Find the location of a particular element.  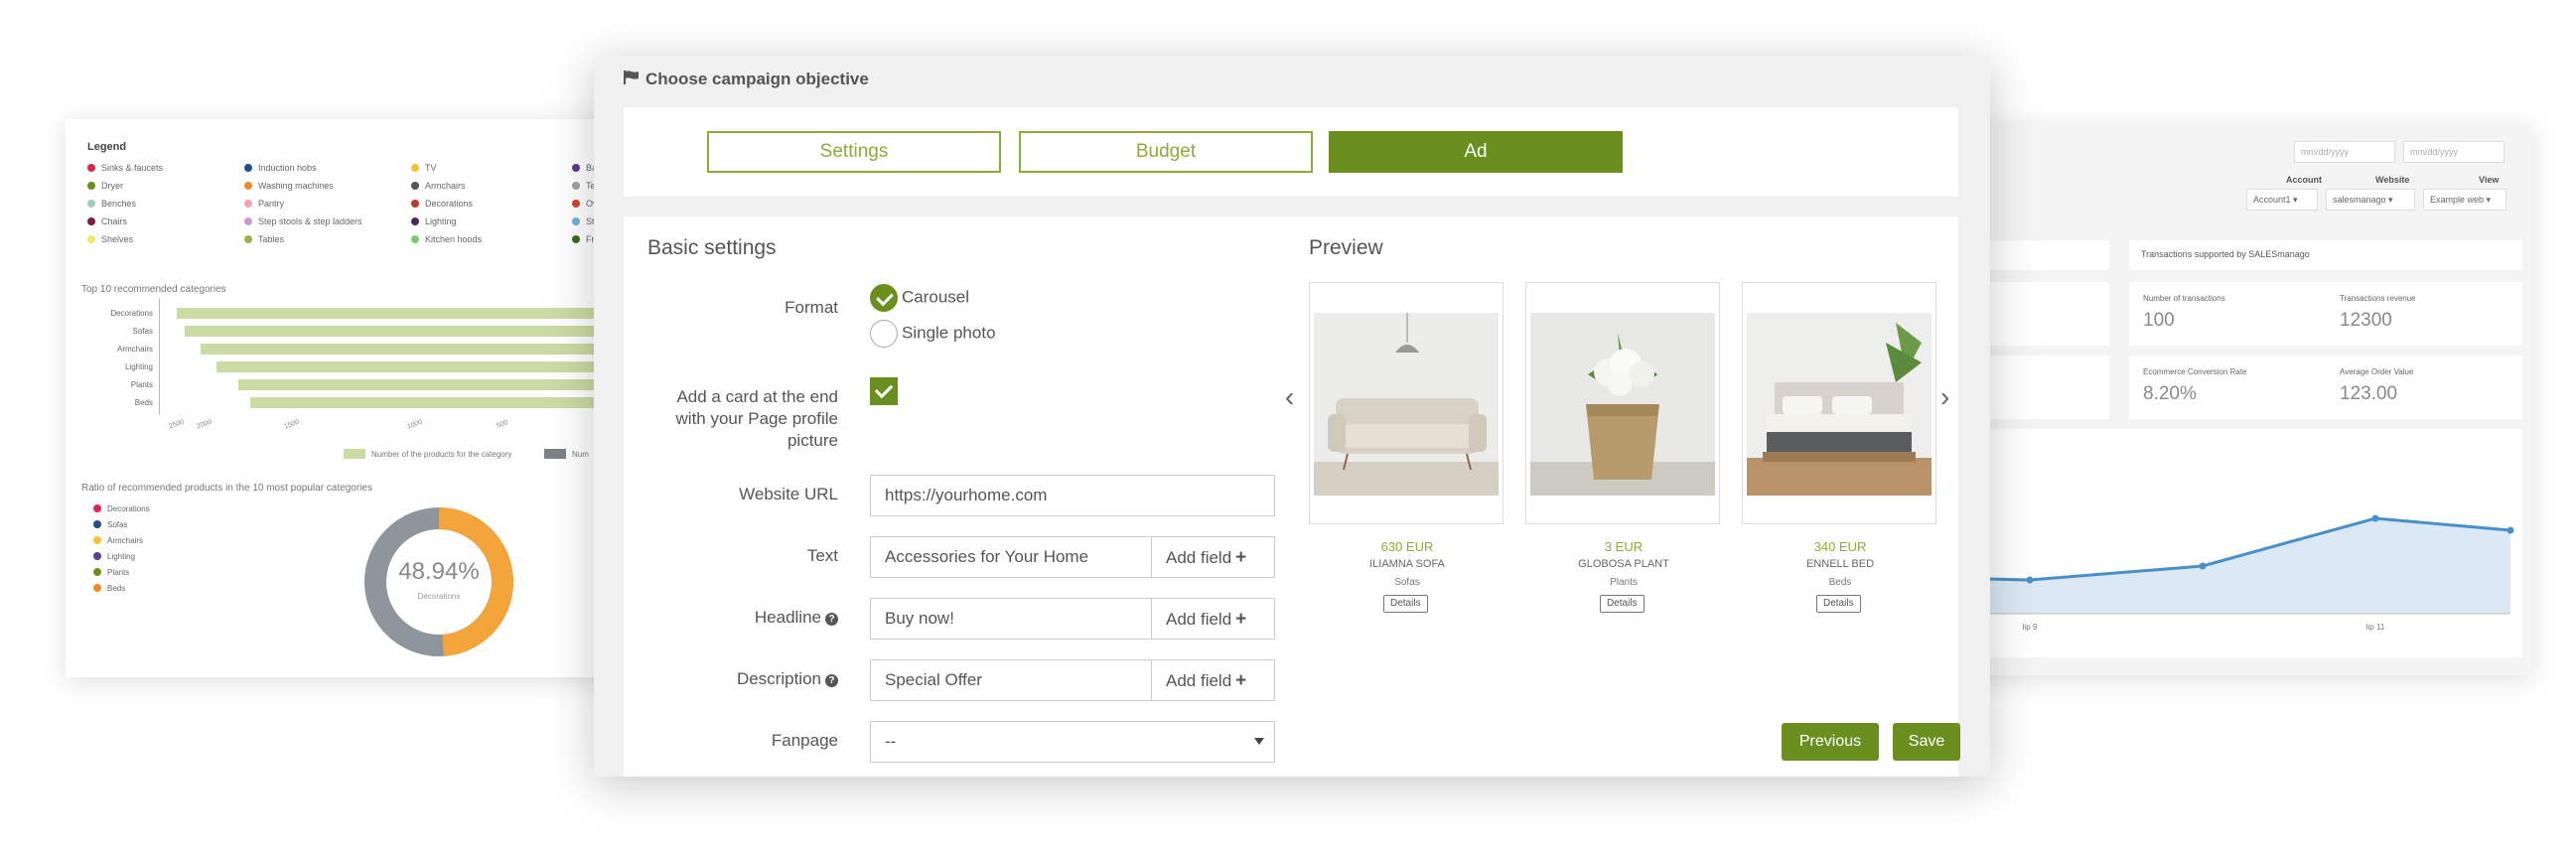

legend-item: Pantry is located at coordinates (264, 204).